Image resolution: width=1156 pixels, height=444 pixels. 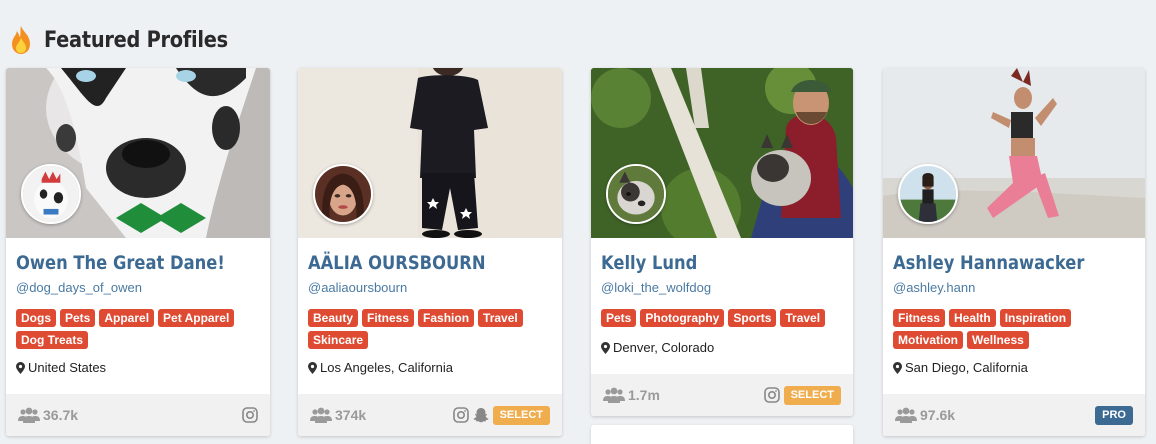 I want to click on tag: Photography, so click(x=682, y=318).